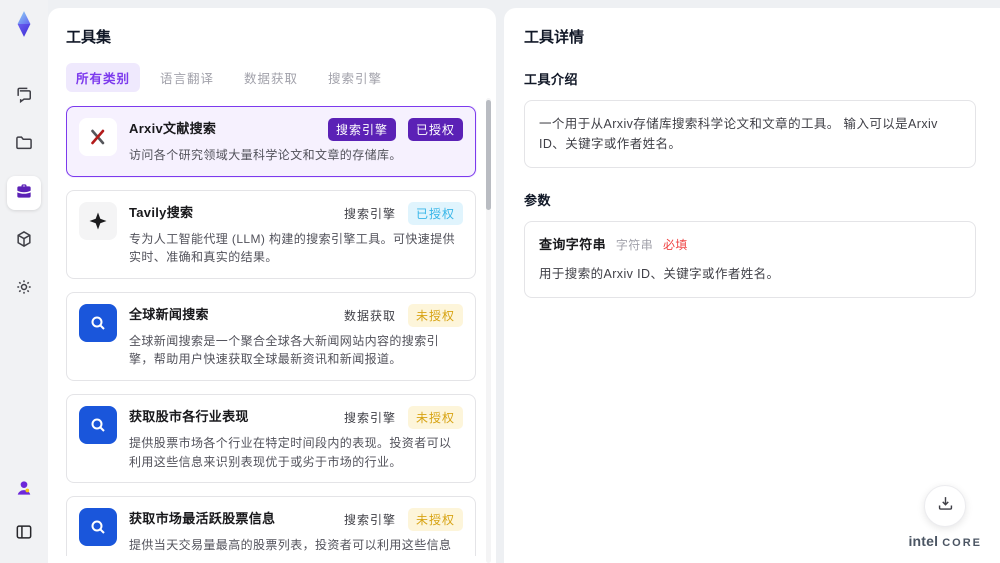  I want to click on left-rail, so click(24, 281).